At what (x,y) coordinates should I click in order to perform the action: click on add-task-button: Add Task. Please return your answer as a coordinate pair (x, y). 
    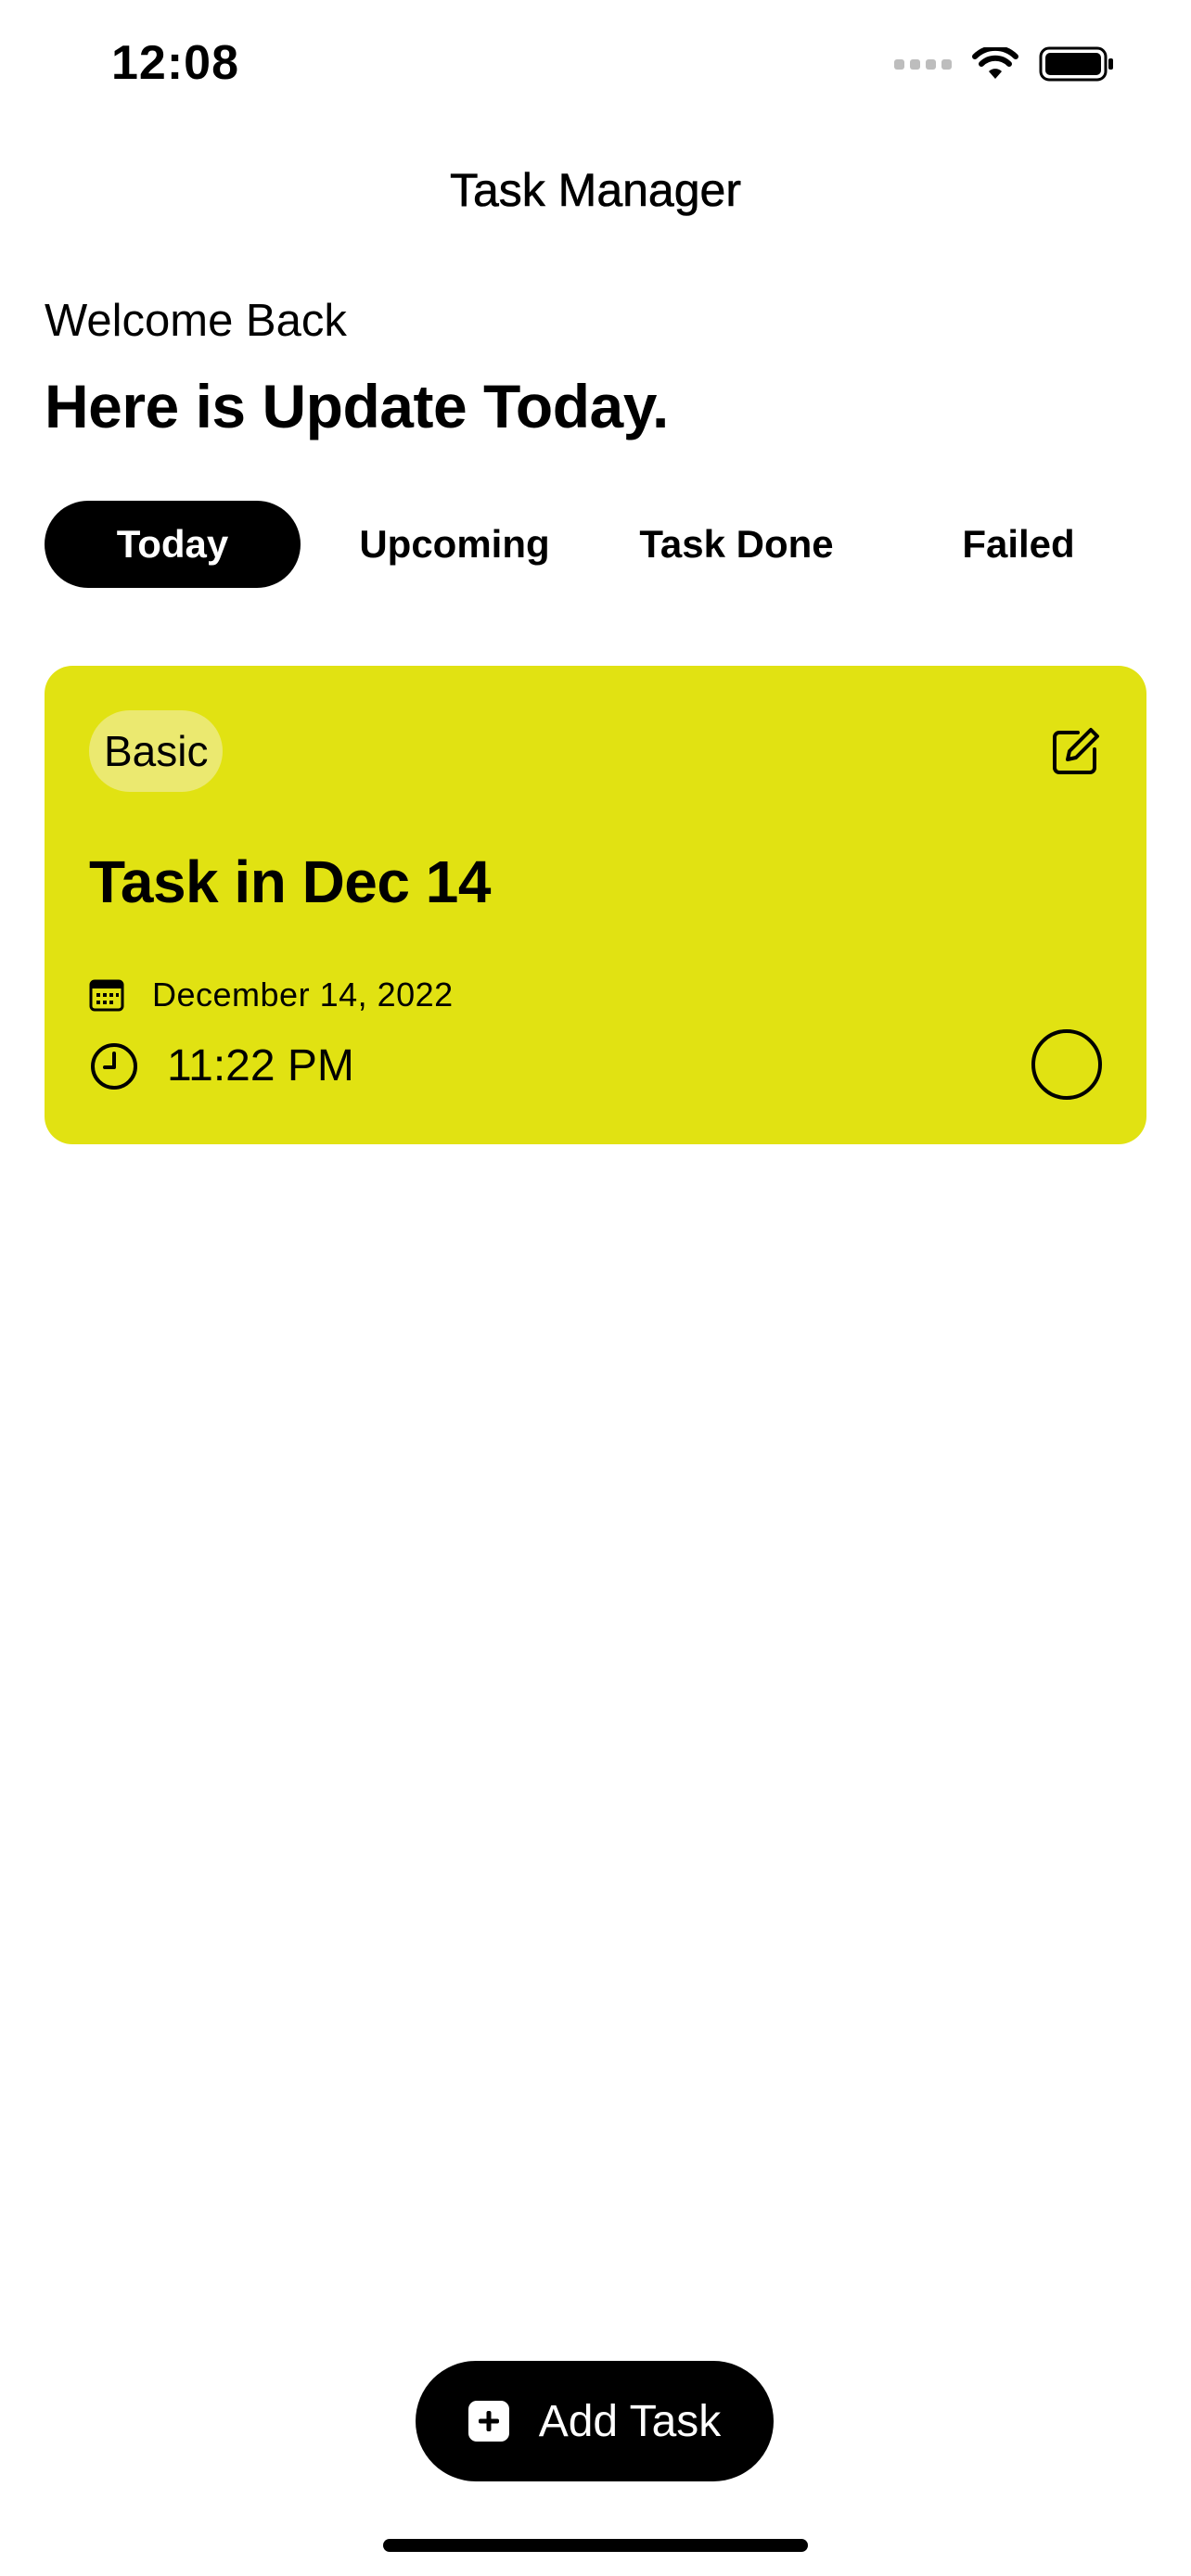
    Looking at the image, I should click on (595, 2421).